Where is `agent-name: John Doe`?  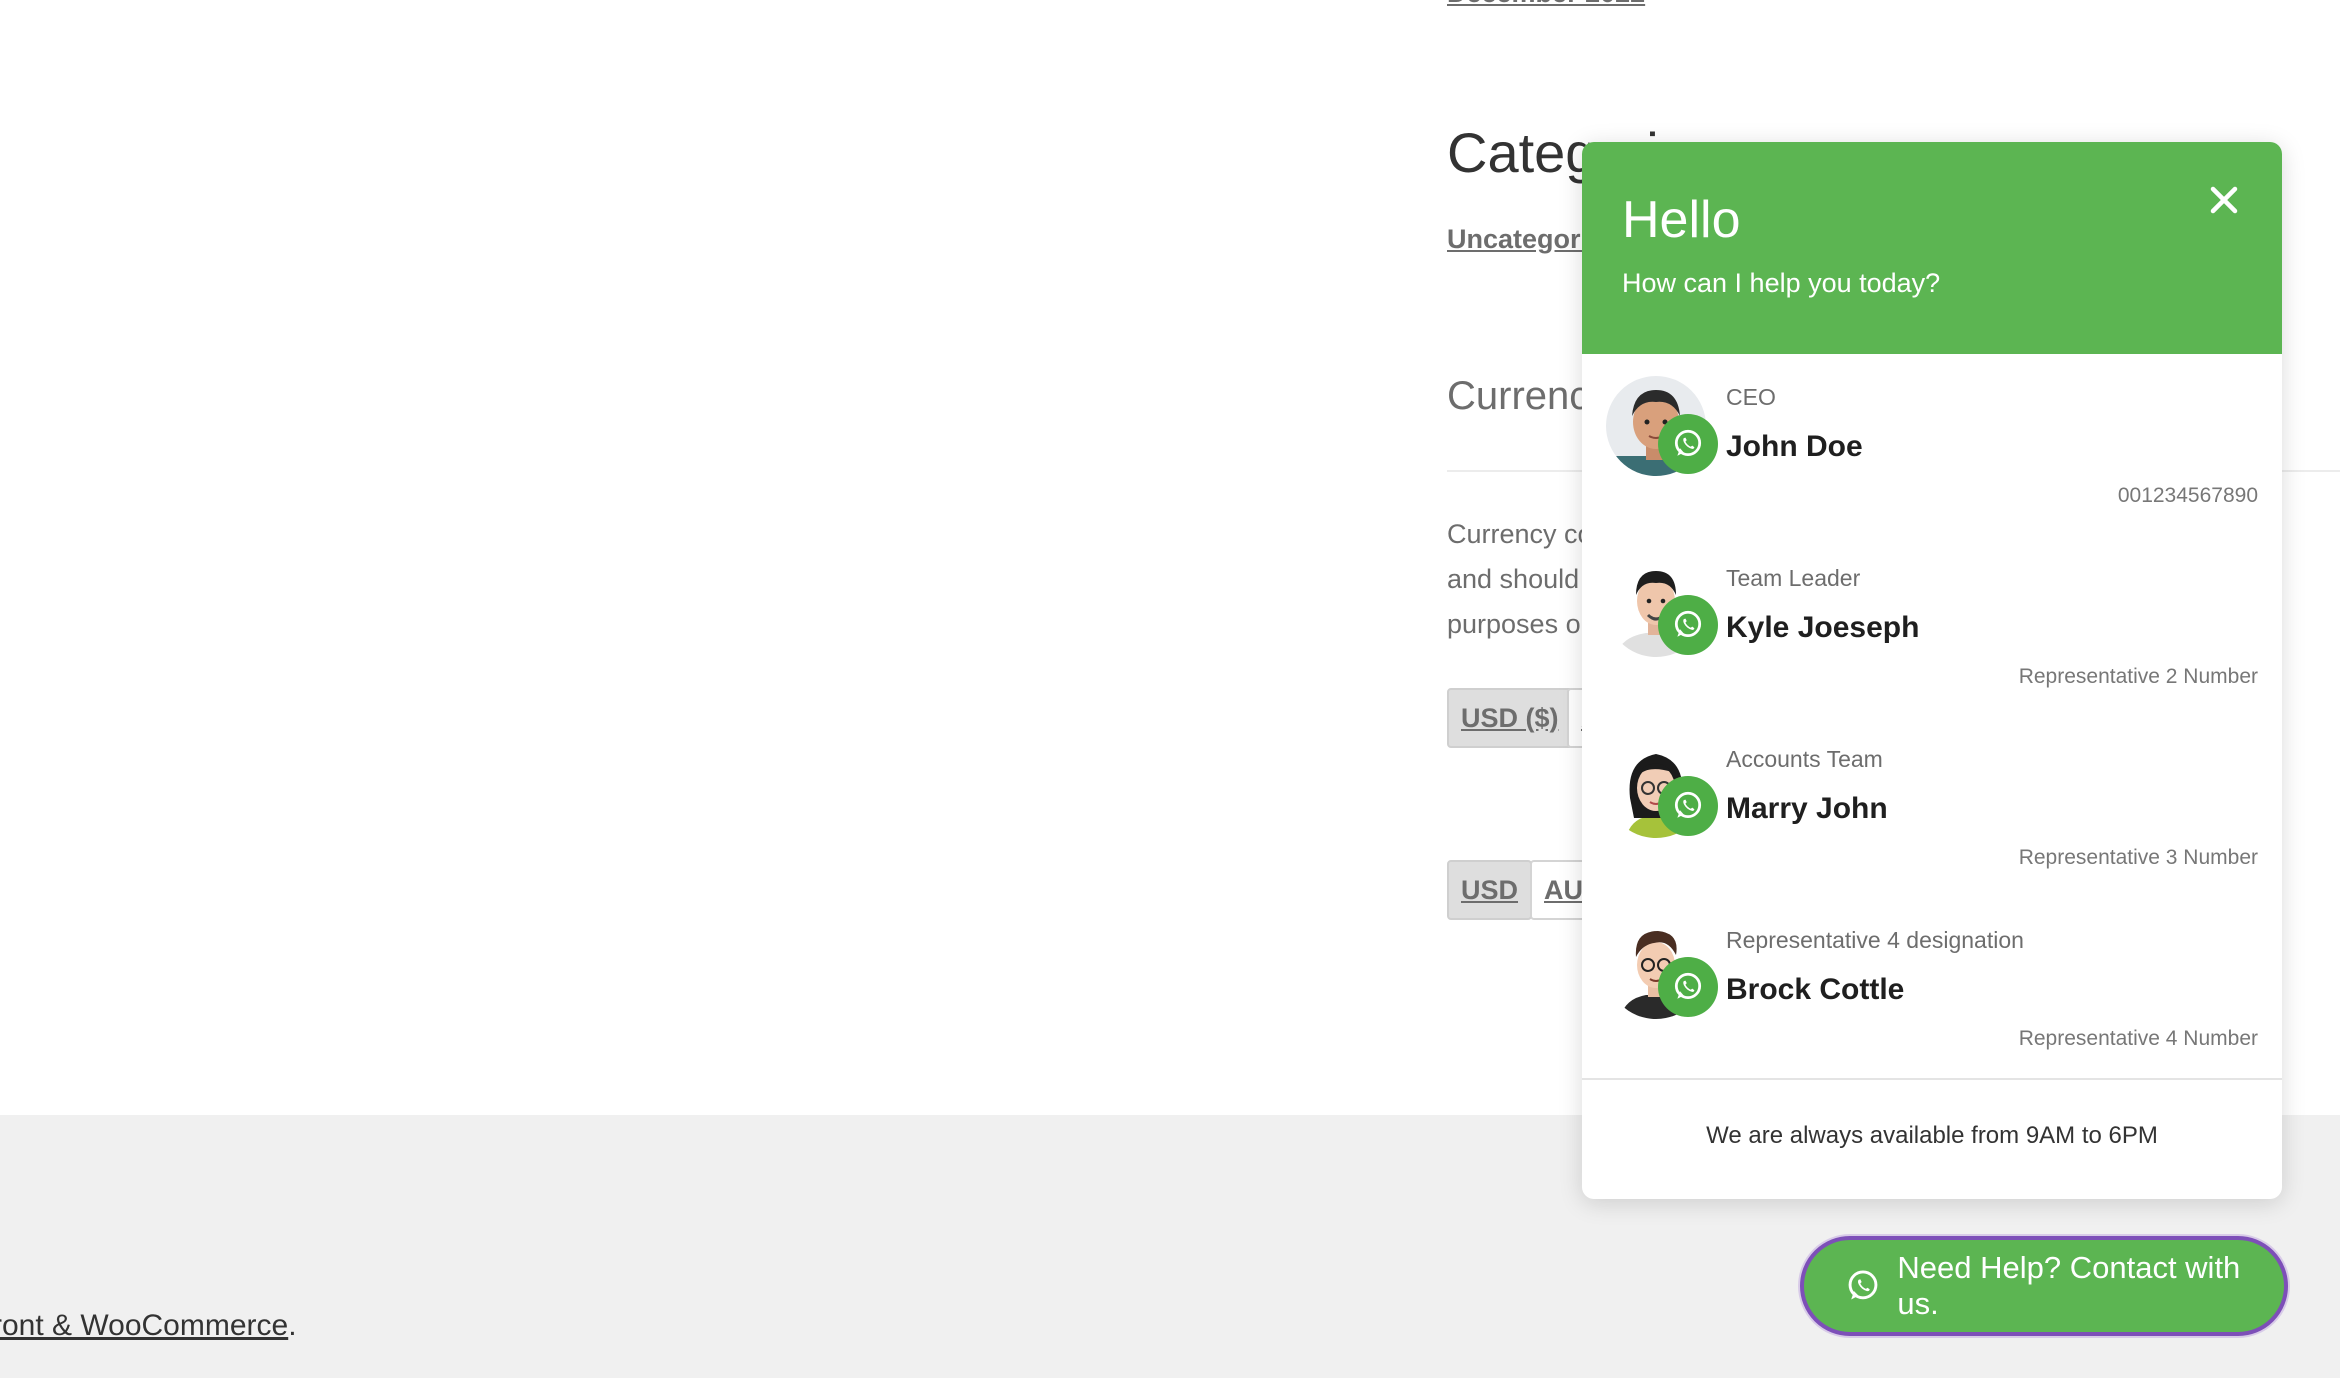
agent-name: John Doe is located at coordinates (1794, 446).